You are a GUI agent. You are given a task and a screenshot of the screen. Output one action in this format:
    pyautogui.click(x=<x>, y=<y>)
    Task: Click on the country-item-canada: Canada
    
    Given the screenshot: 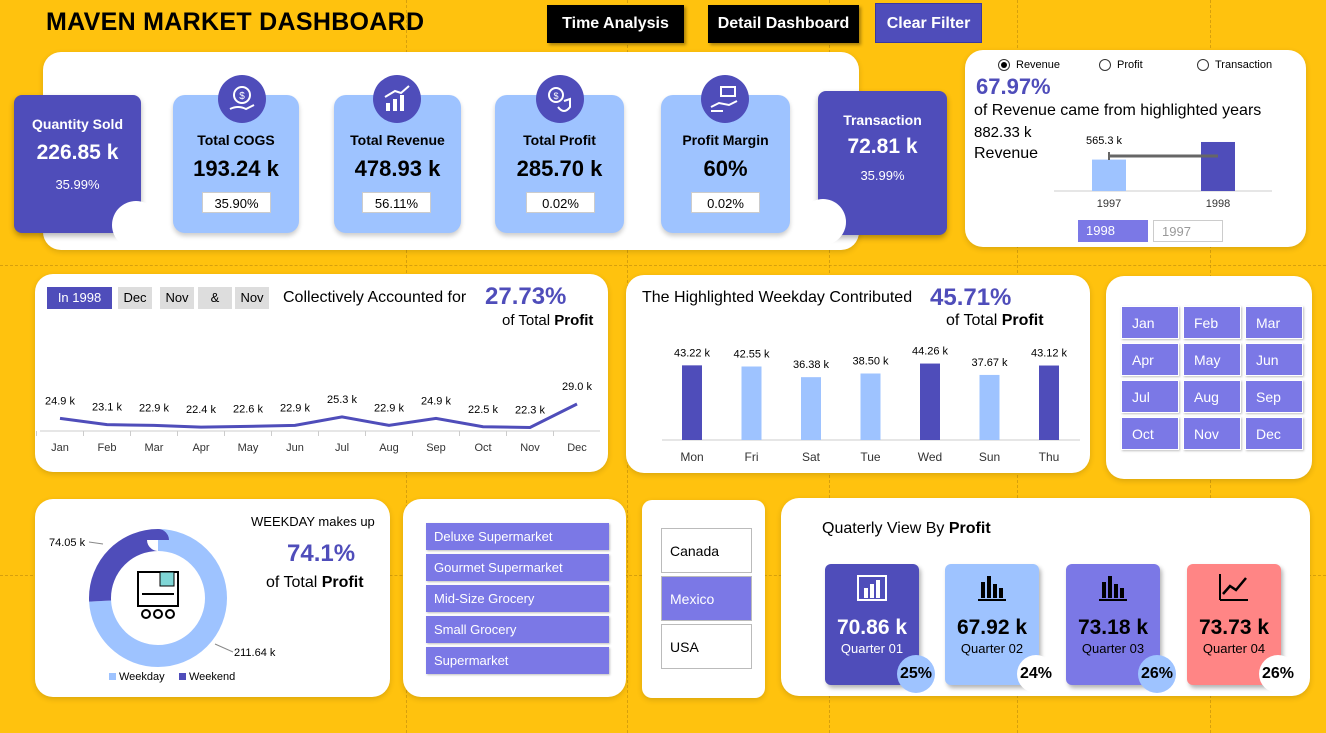 What is the action you would take?
    pyautogui.click(x=706, y=550)
    